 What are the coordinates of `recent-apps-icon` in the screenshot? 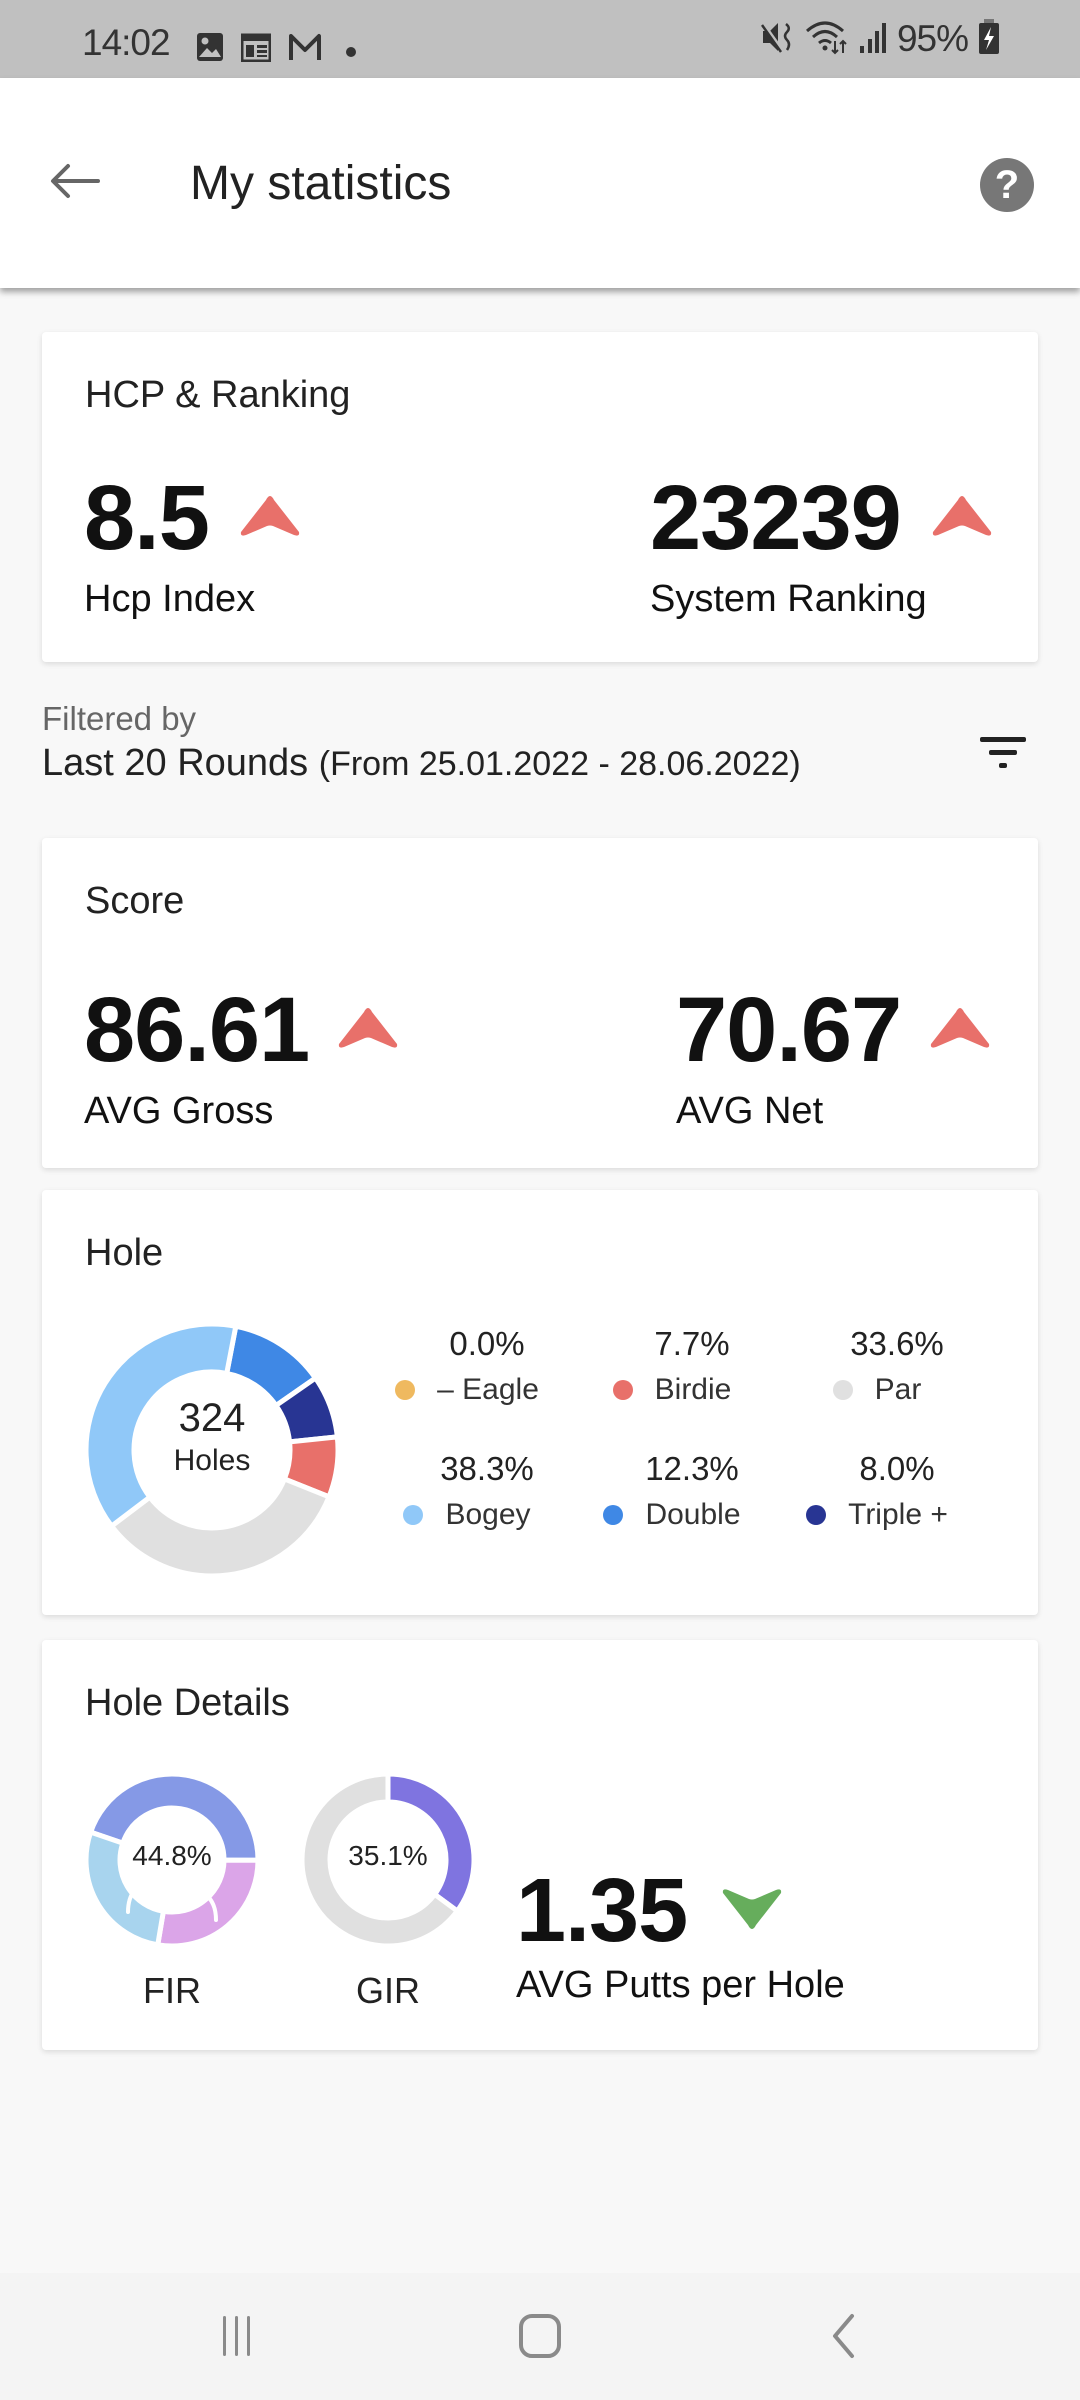 It's located at (237, 2338).